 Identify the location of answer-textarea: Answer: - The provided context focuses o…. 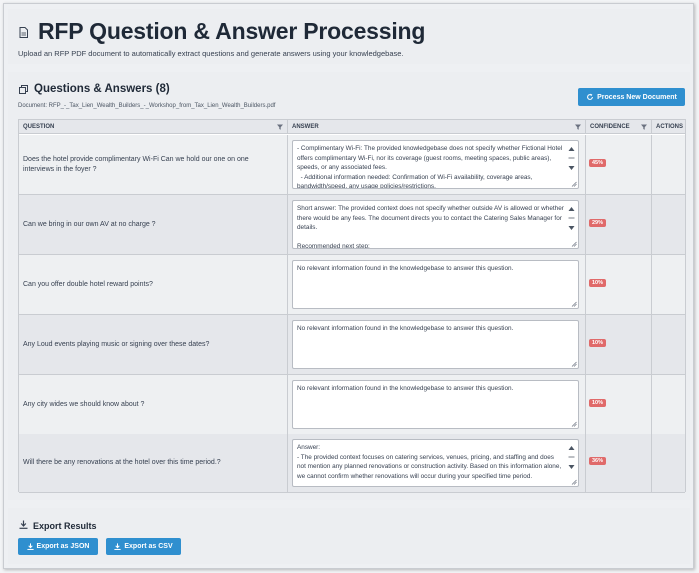
(435, 463).